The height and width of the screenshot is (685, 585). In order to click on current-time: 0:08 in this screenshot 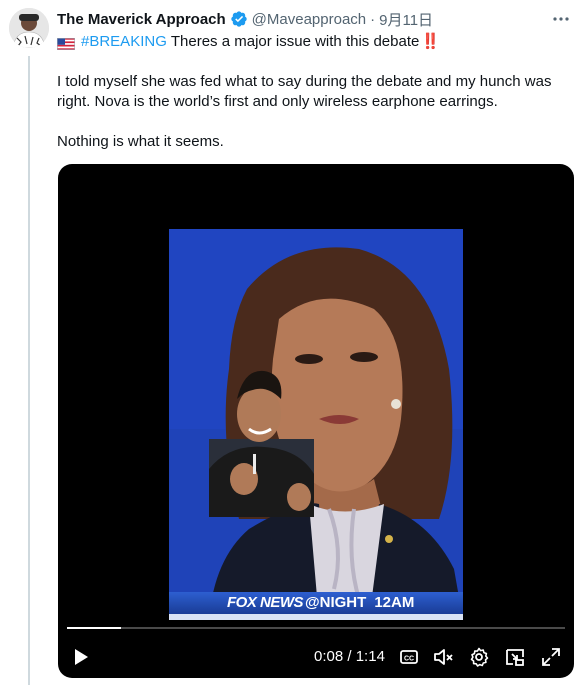, I will do `click(329, 656)`.